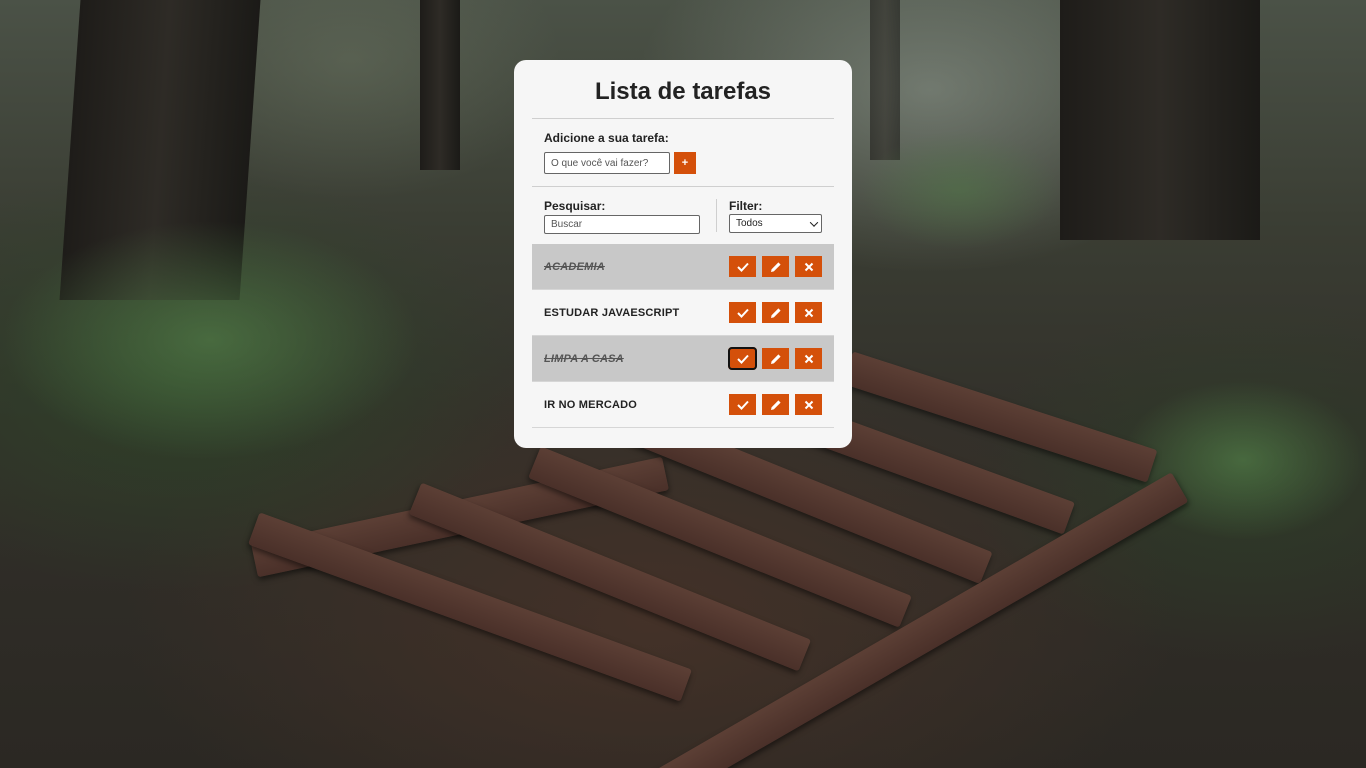 Image resolution: width=1366 pixels, height=768 pixels. I want to click on add-todo-row: +, so click(683, 163).